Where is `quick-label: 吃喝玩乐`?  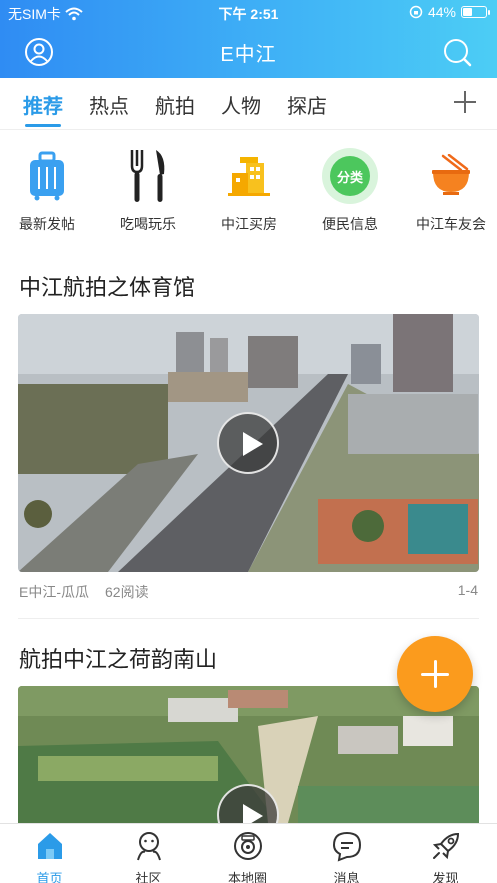
quick-label: 吃喝玩乐 is located at coordinates (148, 224).